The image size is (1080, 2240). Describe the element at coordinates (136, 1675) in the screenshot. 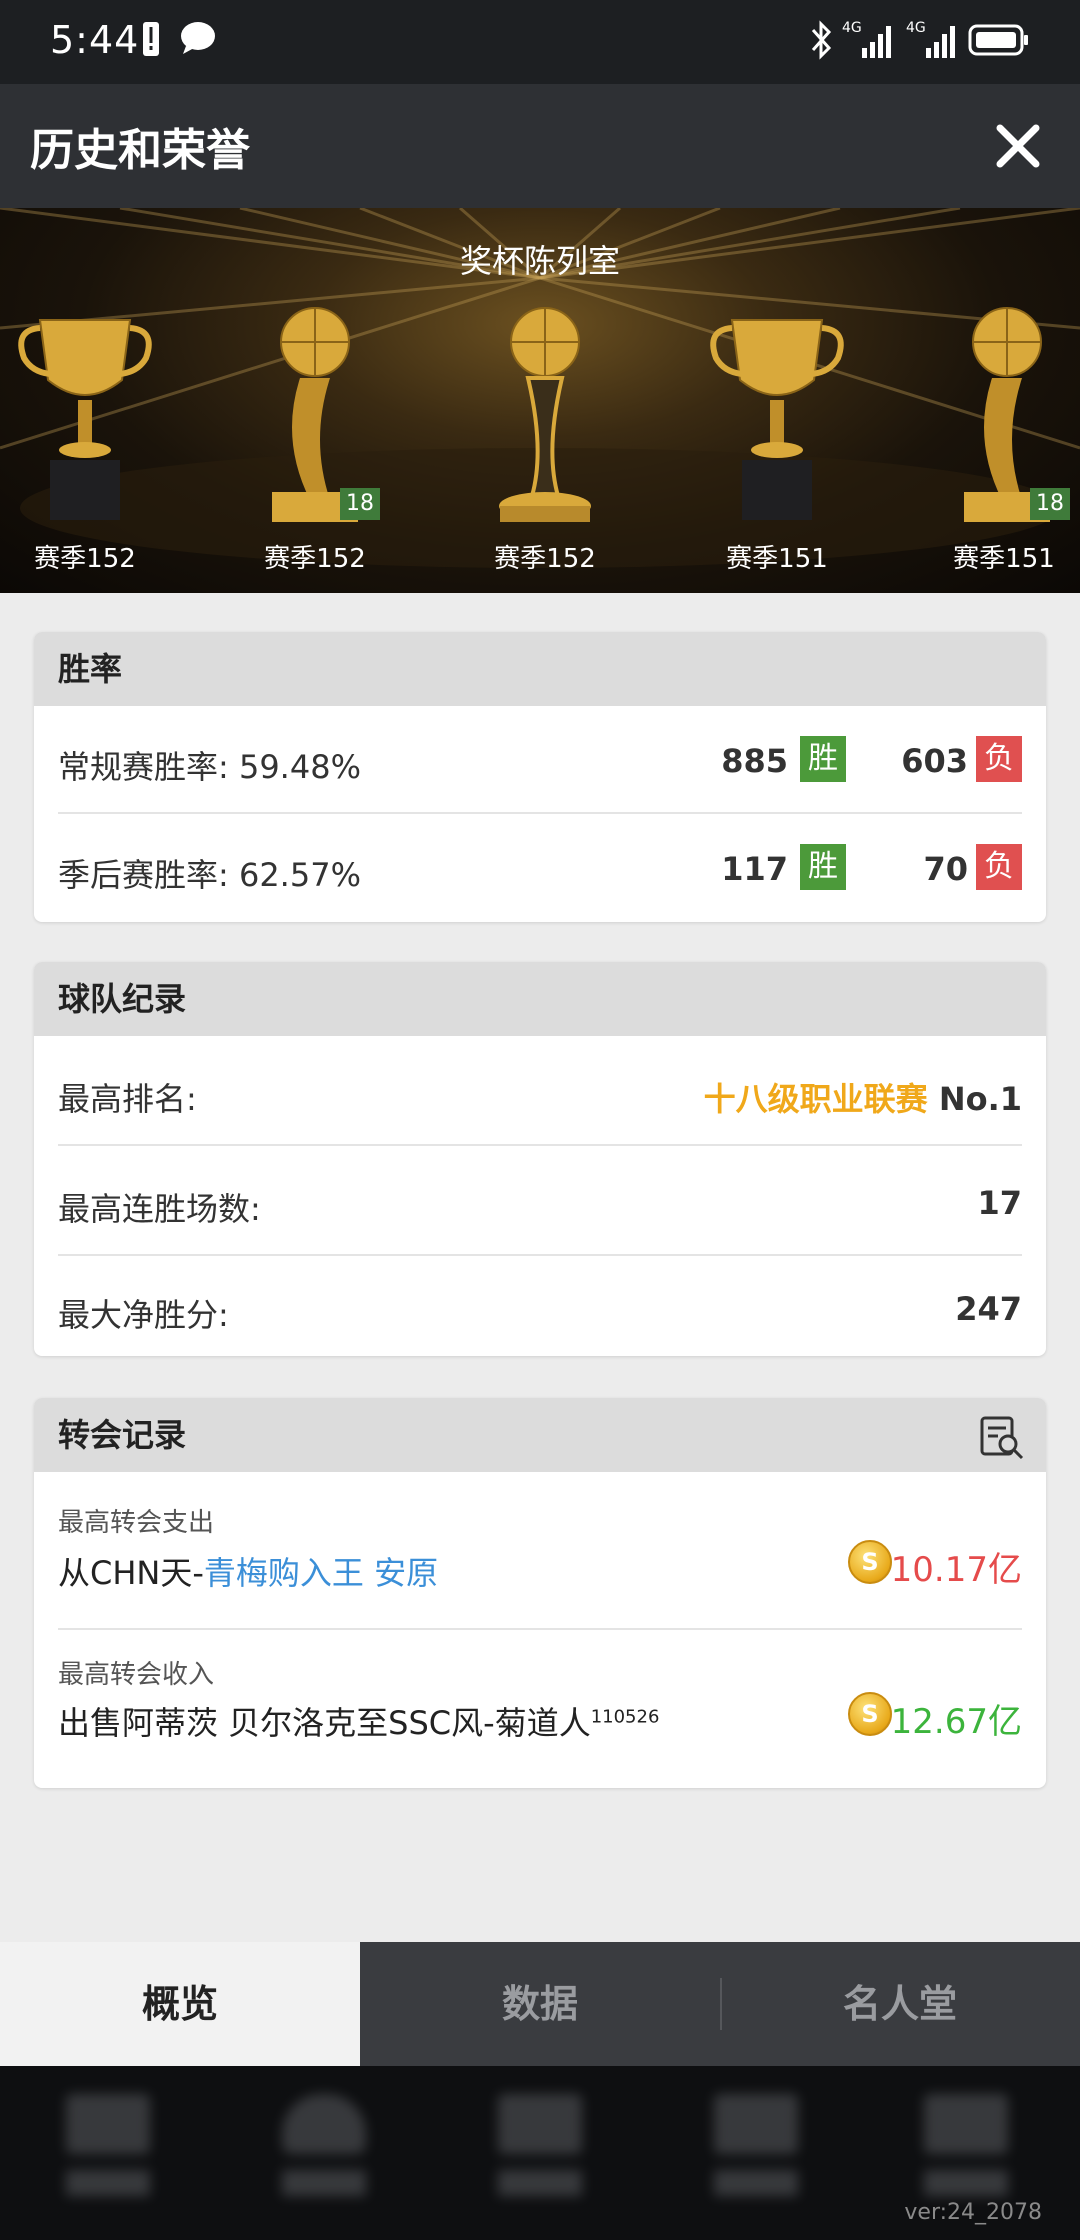

I see `transfer-income-label: 最高转会收入` at that location.